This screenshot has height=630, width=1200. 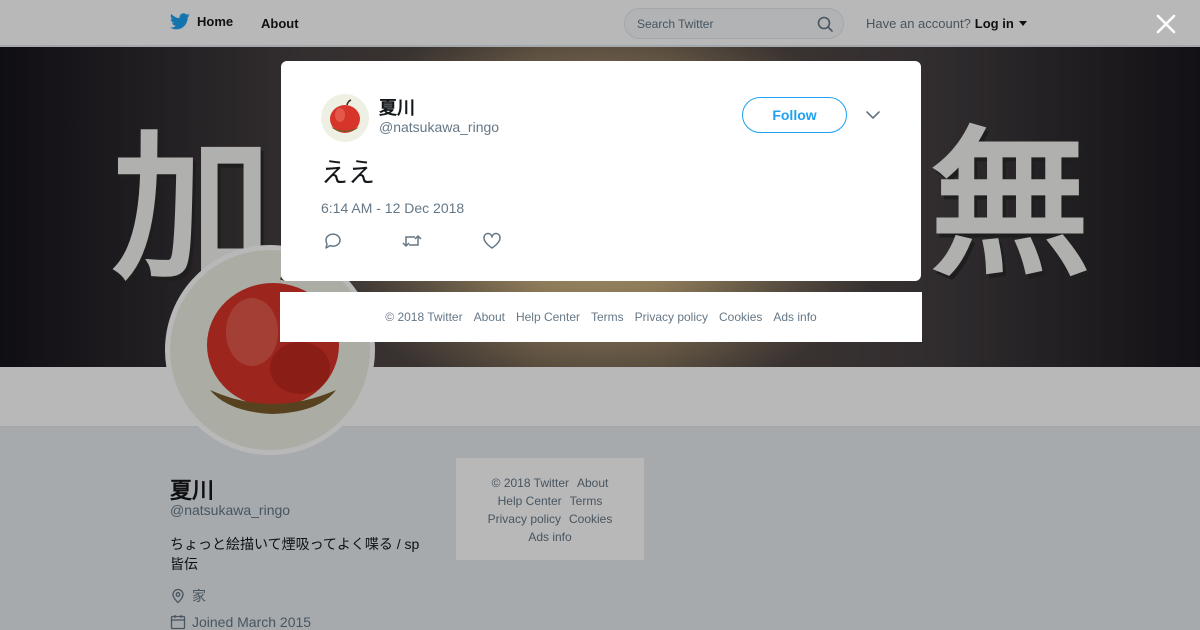 What do you see at coordinates (397, 107) in the screenshot?
I see `tweet-author-name: 夏川` at bounding box center [397, 107].